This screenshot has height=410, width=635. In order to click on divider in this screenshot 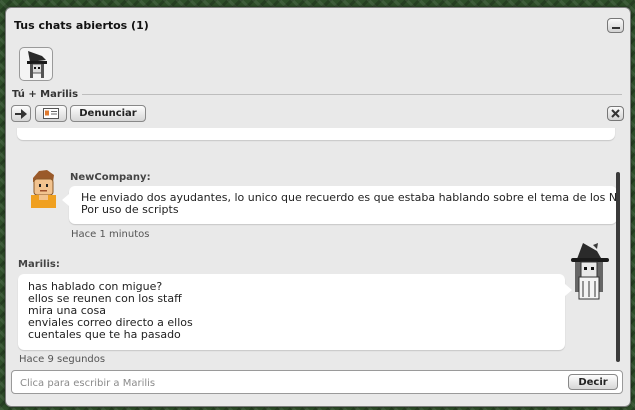, I will do `click(352, 94)`.